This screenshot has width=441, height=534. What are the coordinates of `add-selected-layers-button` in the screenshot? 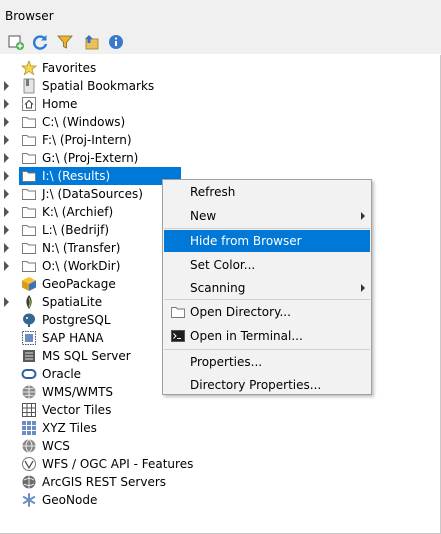 It's located at (16, 42).